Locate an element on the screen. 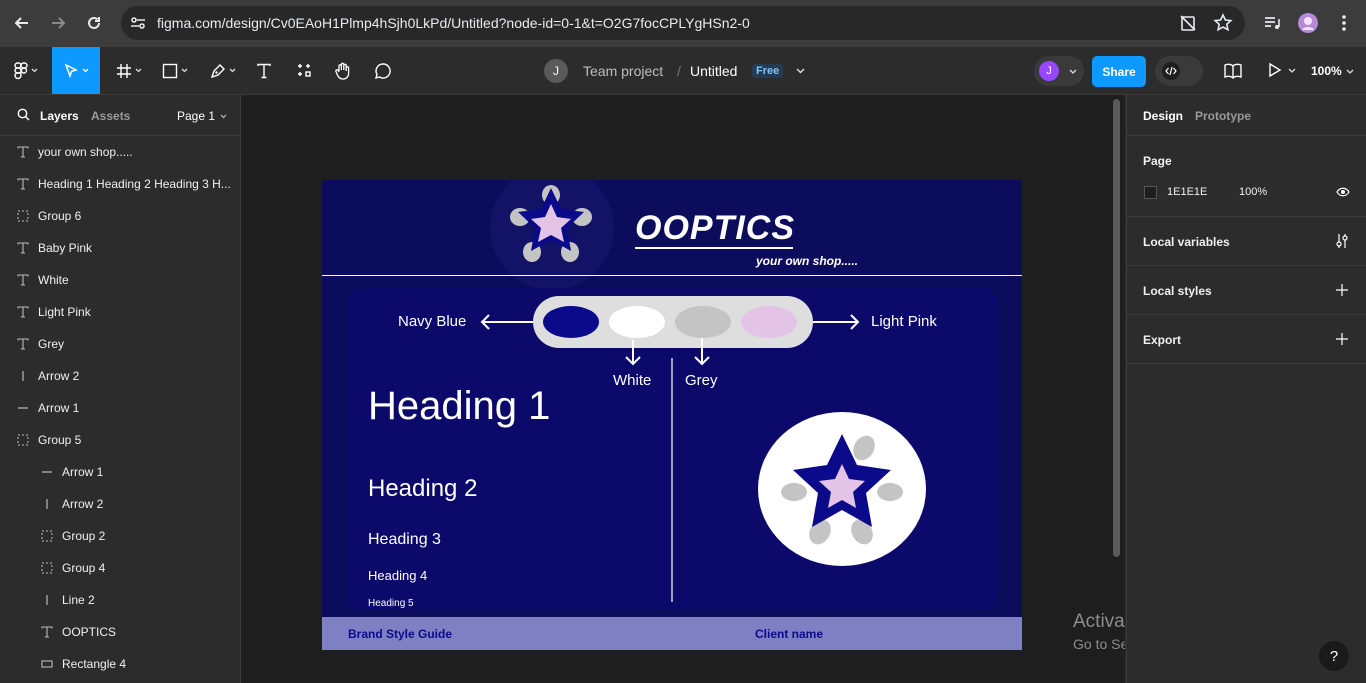  user-avatar: J is located at coordinates (1049, 71).